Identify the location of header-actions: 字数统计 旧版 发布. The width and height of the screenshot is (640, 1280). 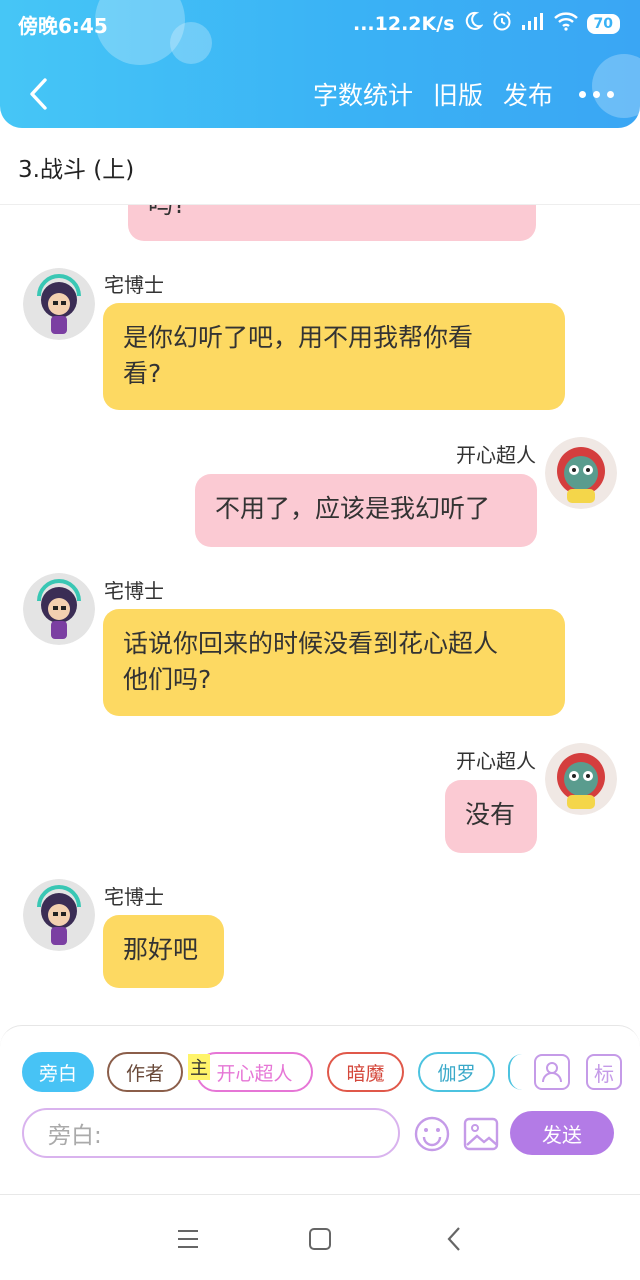
(466, 94).